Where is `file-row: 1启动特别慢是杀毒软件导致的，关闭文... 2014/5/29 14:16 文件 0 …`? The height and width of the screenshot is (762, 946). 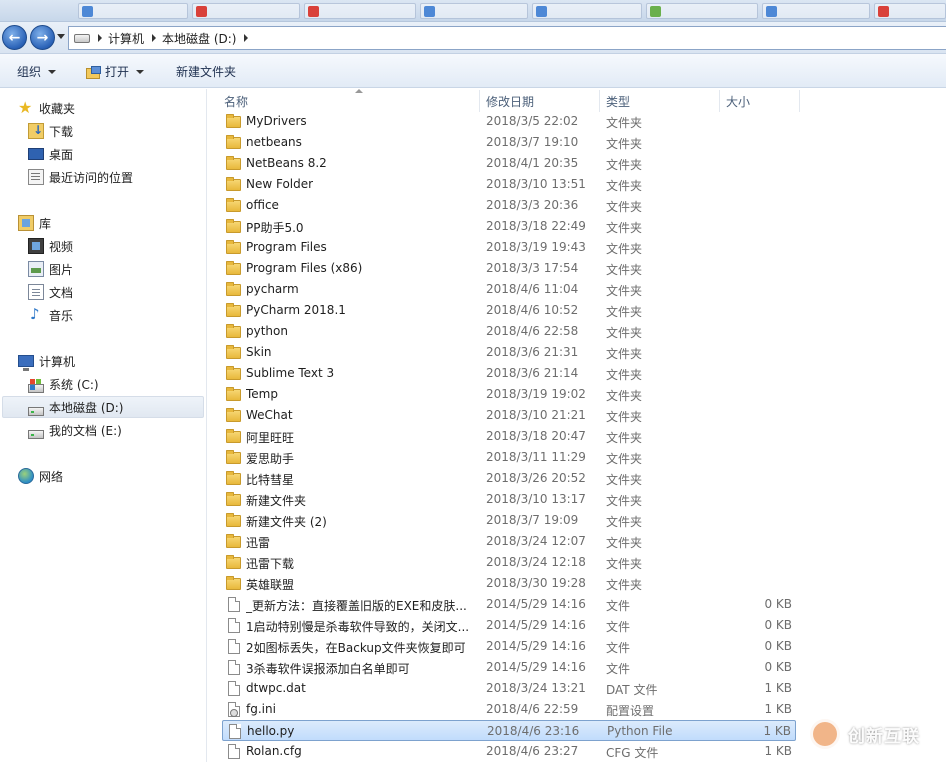 file-row: 1启动特别慢是杀毒软件导致的，关闭文... 2014/5/29 14:16 文件 0 … is located at coordinates (509, 625).